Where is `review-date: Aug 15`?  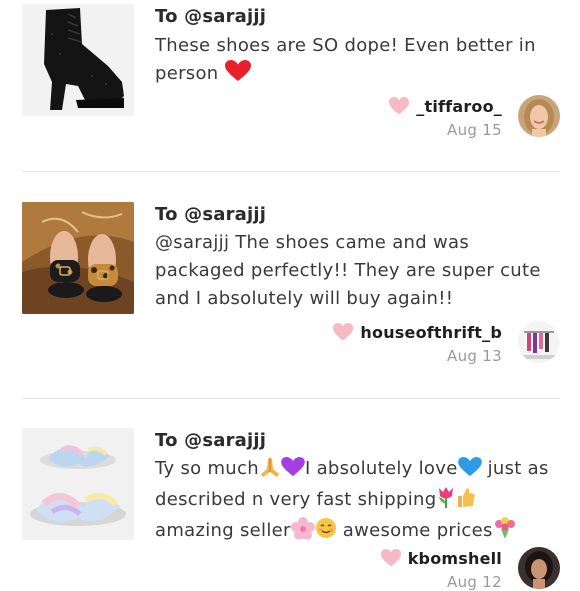
review-date: Aug 15 is located at coordinates (474, 130).